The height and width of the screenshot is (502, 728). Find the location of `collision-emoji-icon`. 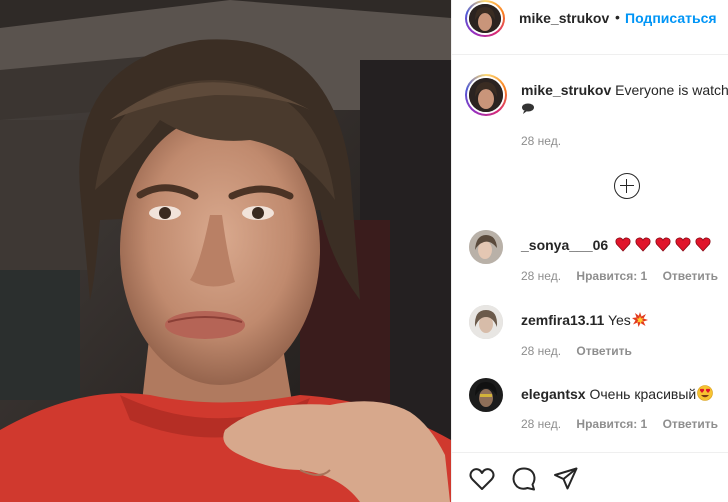

collision-emoji-icon is located at coordinates (639, 321).